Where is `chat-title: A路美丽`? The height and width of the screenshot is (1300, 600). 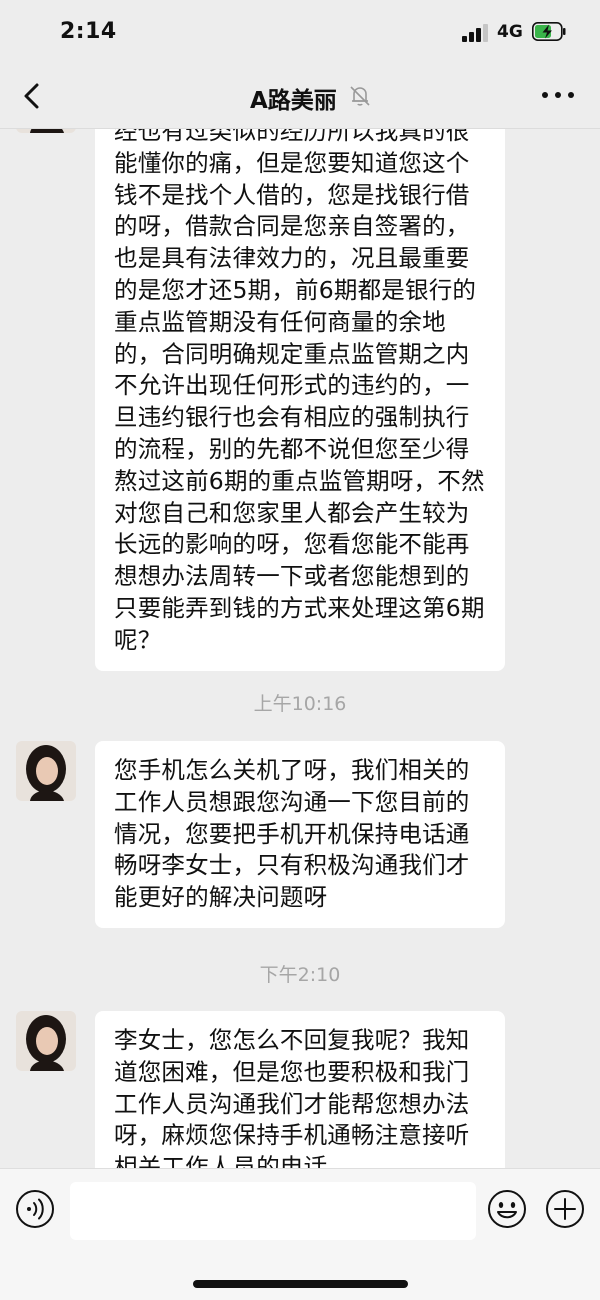
chat-title: A路美丽 is located at coordinates (293, 101).